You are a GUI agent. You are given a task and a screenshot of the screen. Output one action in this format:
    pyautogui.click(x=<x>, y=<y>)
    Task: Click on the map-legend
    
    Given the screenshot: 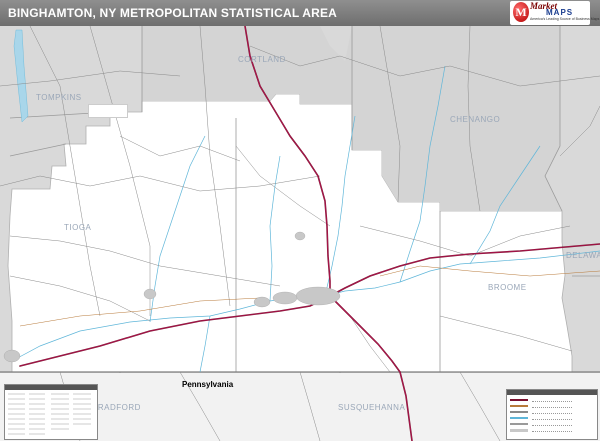 What is the action you would take?
    pyautogui.click(x=552, y=414)
    